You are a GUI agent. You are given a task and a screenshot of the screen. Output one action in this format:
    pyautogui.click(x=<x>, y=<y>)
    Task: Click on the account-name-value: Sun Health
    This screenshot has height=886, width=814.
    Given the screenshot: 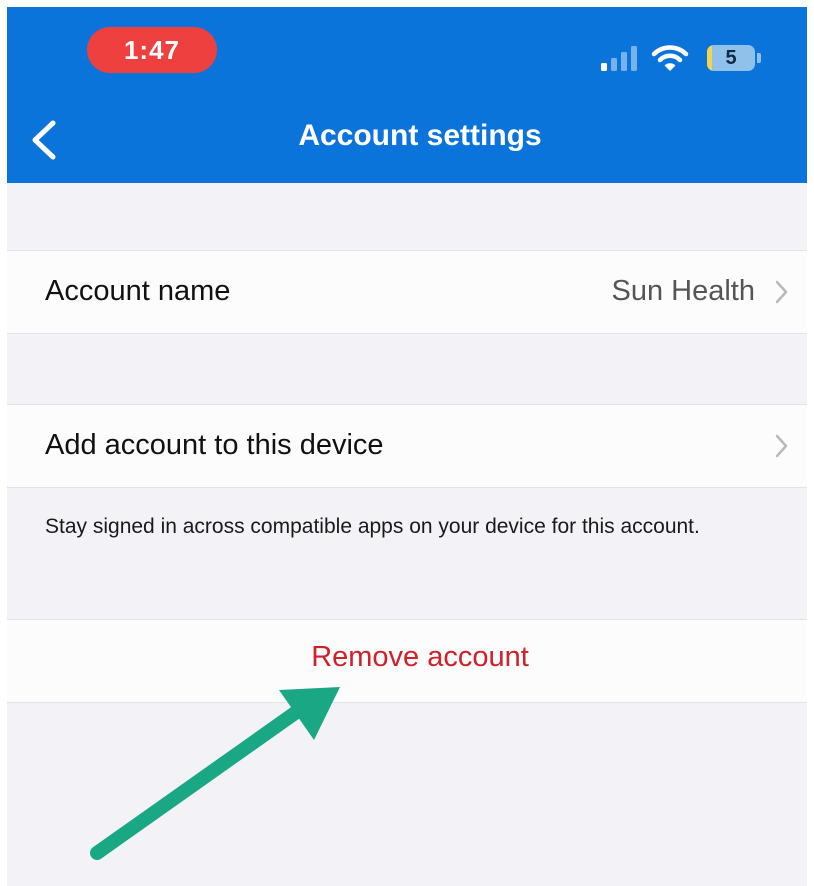 What is the action you would take?
    pyautogui.click(x=683, y=291)
    